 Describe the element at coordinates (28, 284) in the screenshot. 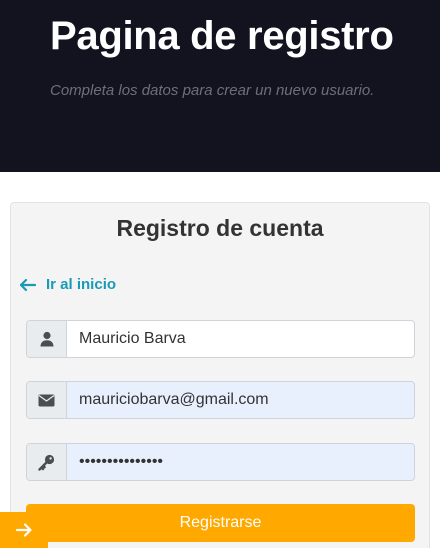

I see `arrow-left-icon` at that location.